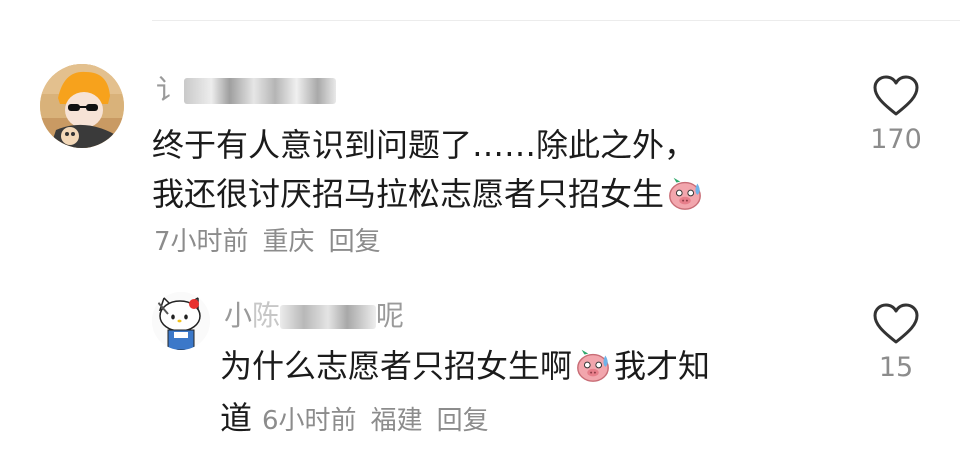 The height and width of the screenshot is (464, 960). I want to click on reply-text-tail: 道, so click(236, 418).